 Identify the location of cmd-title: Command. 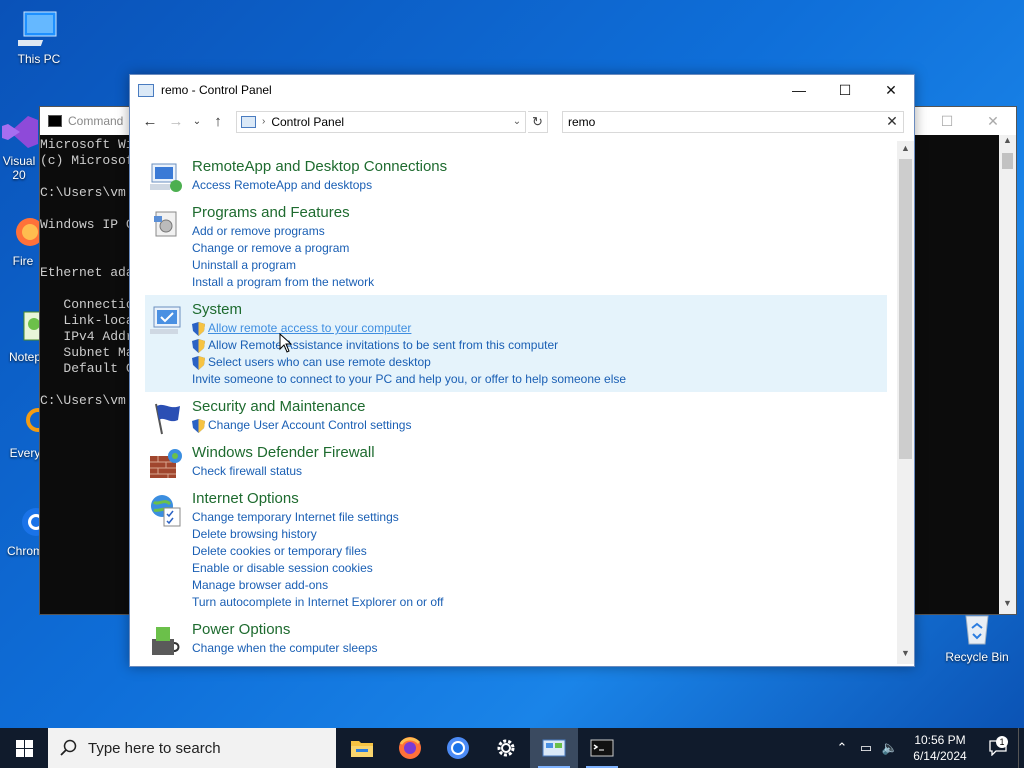
(96, 121).